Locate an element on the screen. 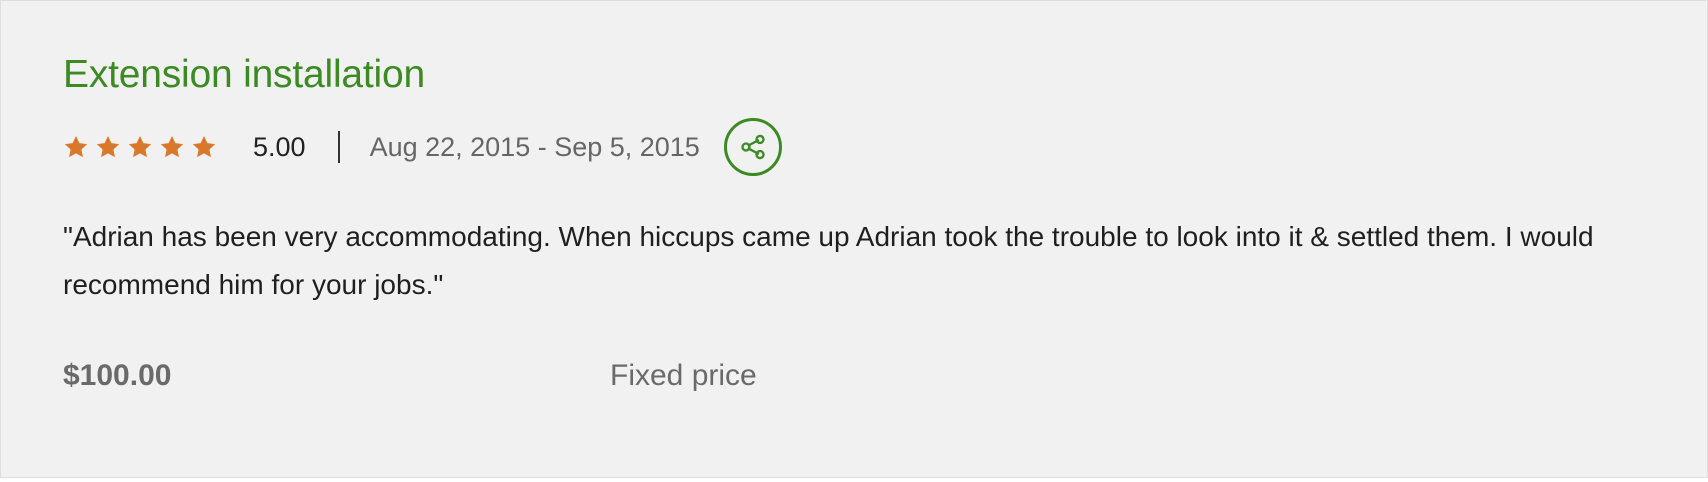 This screenshot has width=1708, height=482. meta-divider is located at coordinates (338, 147).